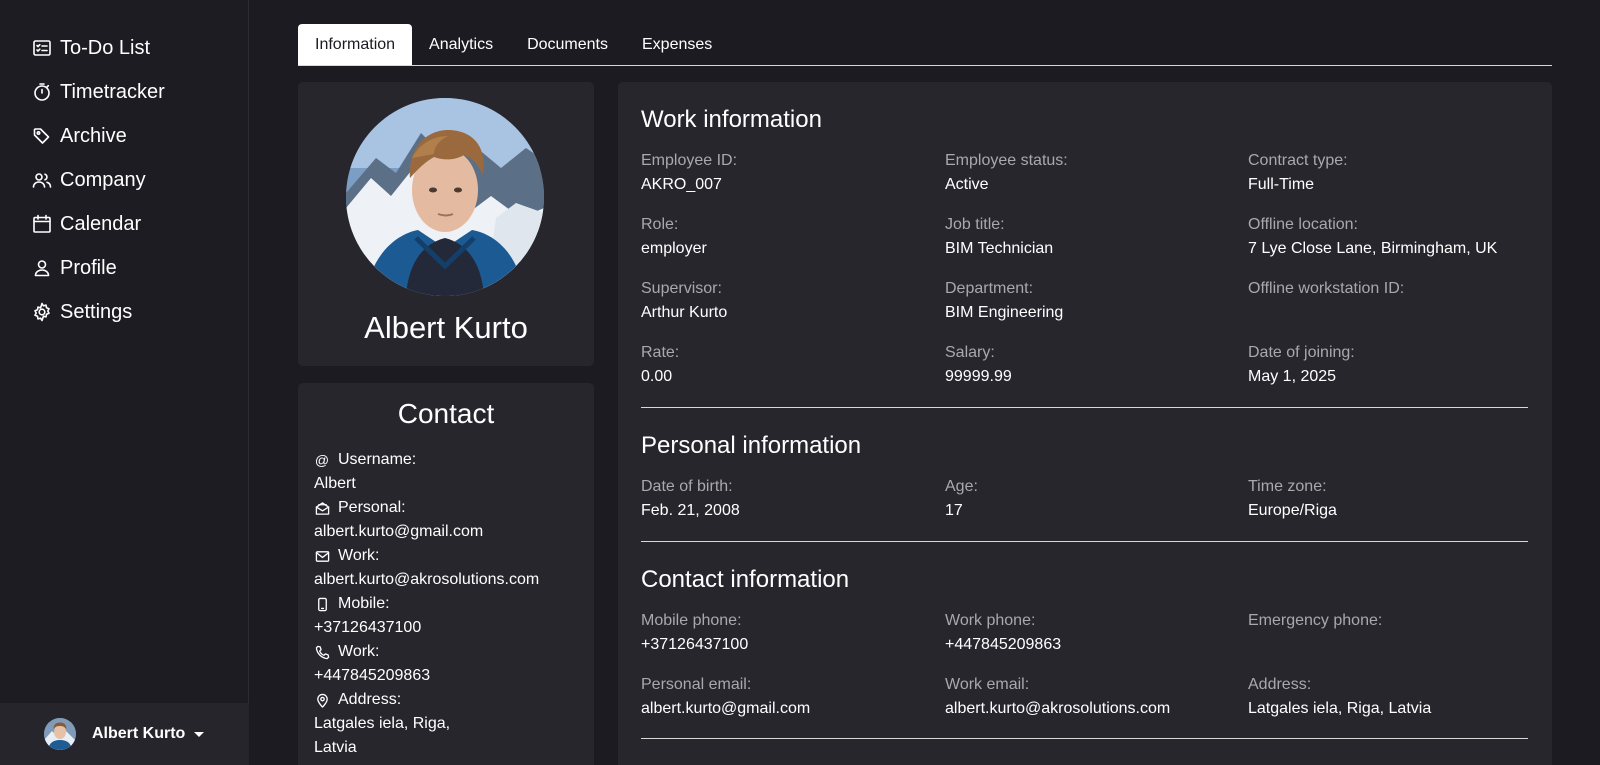 This screenshot has width=1600, height=765. What do you see at coordinates (1281, 184) in the screenshot?
I see `field-value: Full-Time` at bounding box center [1281, 184].